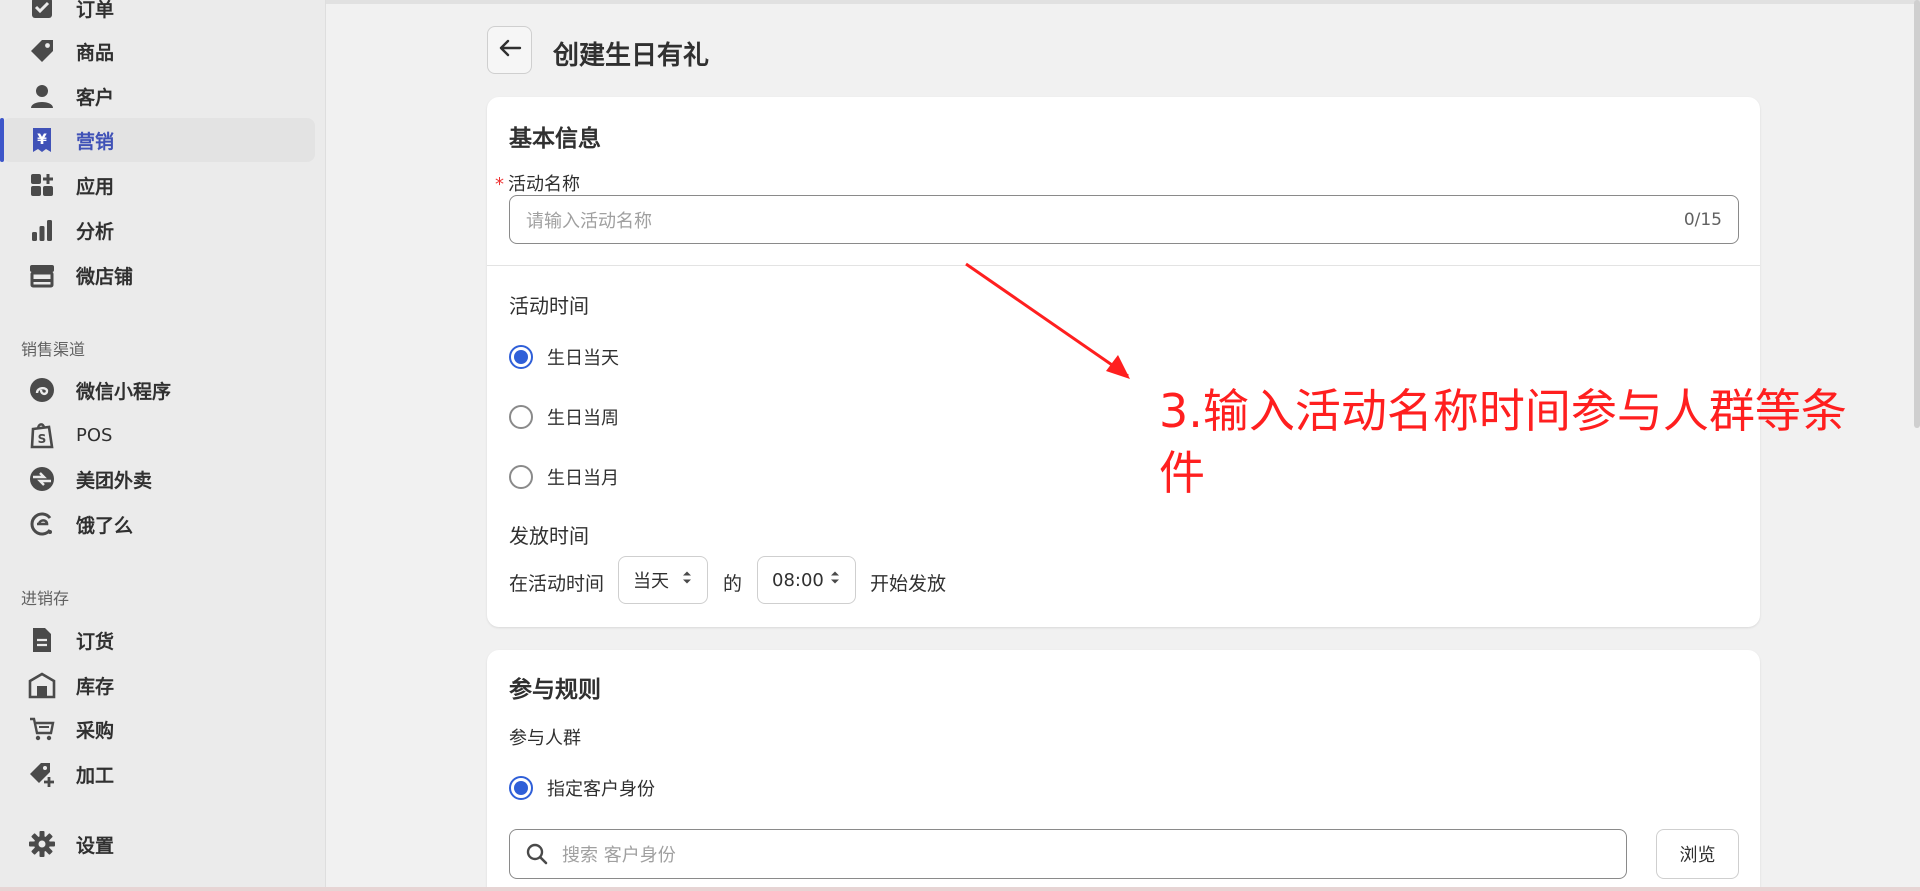  I want to click on svg-text: S, so click(42, 439).